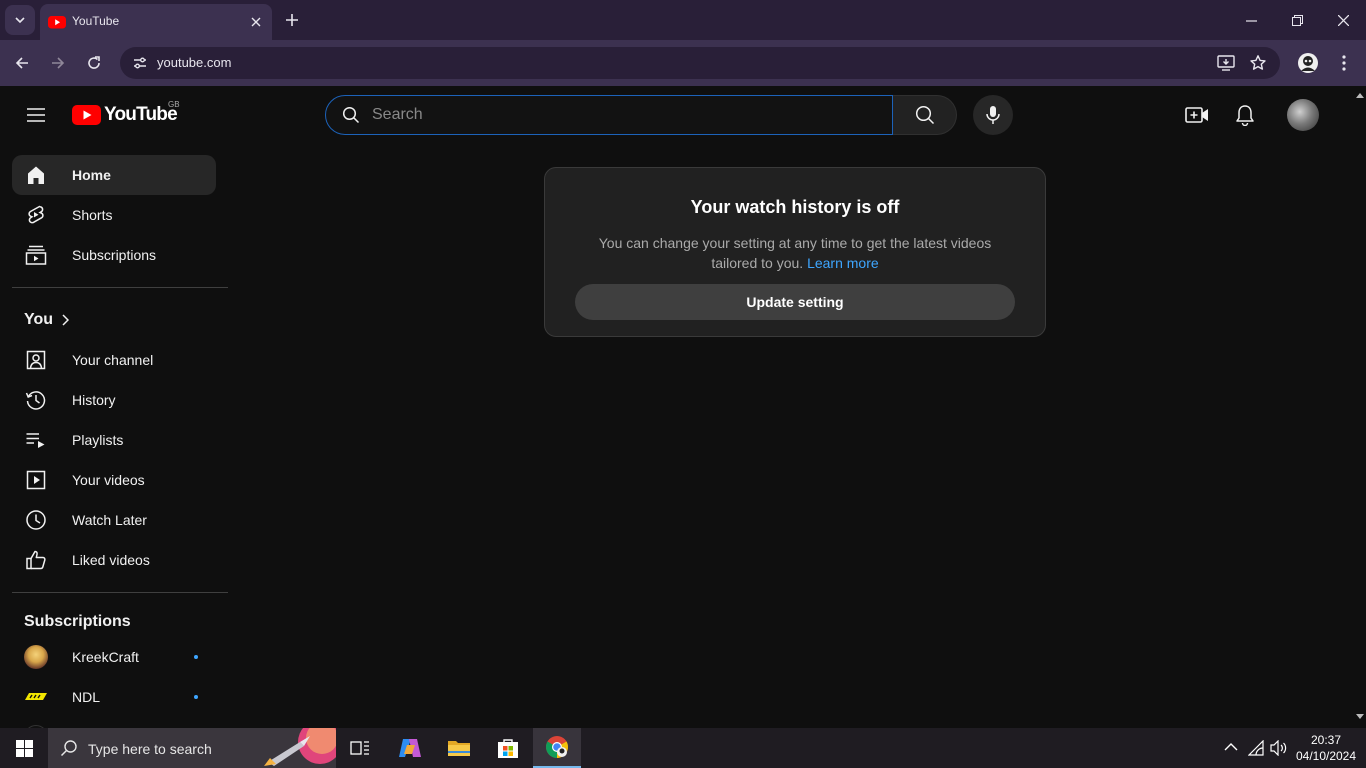 The width and height of the screenshot is (1366, 768). Describe the element at coordinates (114, 360) in the screenshot. I see `sidebar-item-your-channel: Your channel` at that location.